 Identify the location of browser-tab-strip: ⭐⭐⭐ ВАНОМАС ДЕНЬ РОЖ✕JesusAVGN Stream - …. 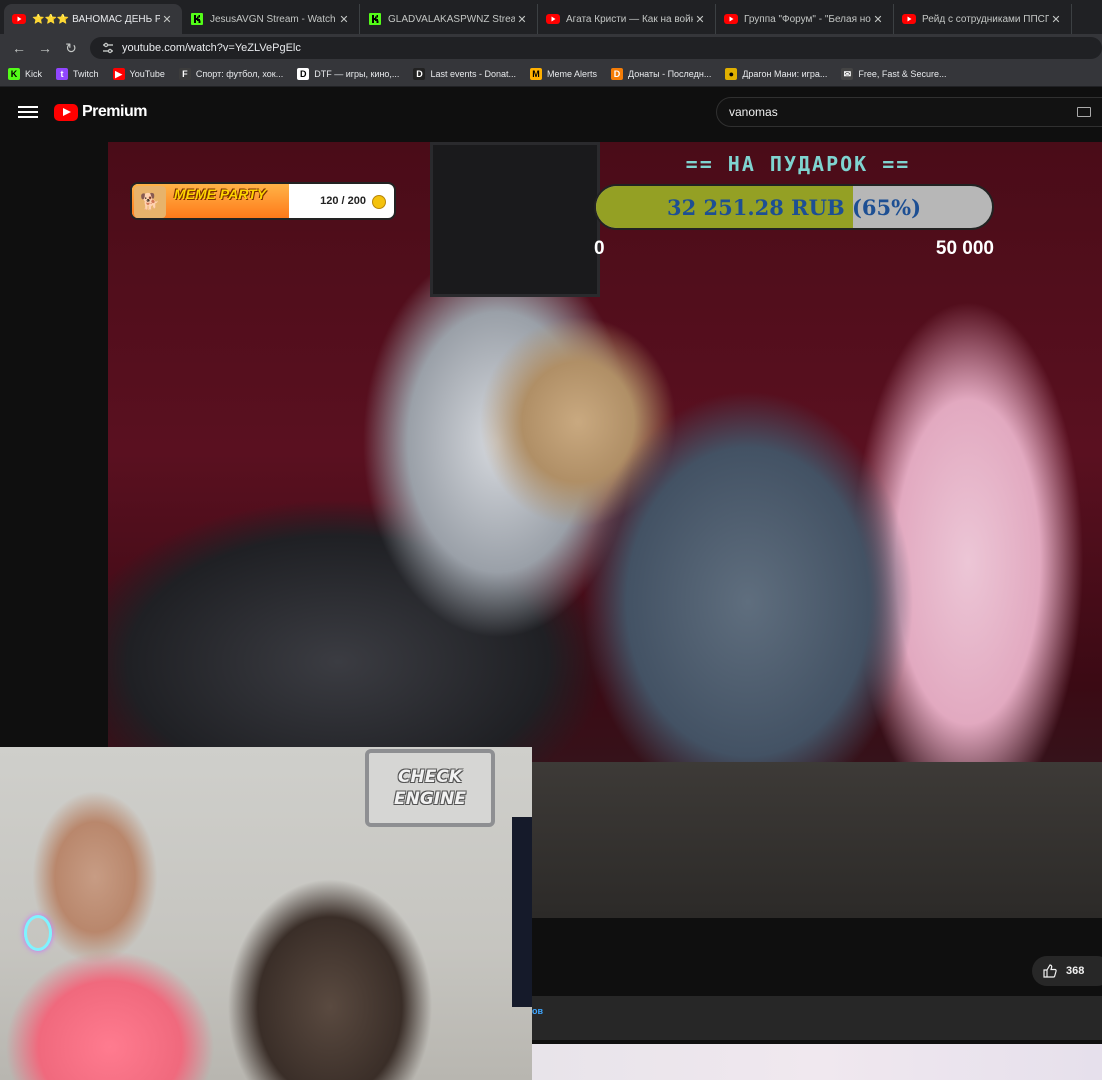
(551, 17).